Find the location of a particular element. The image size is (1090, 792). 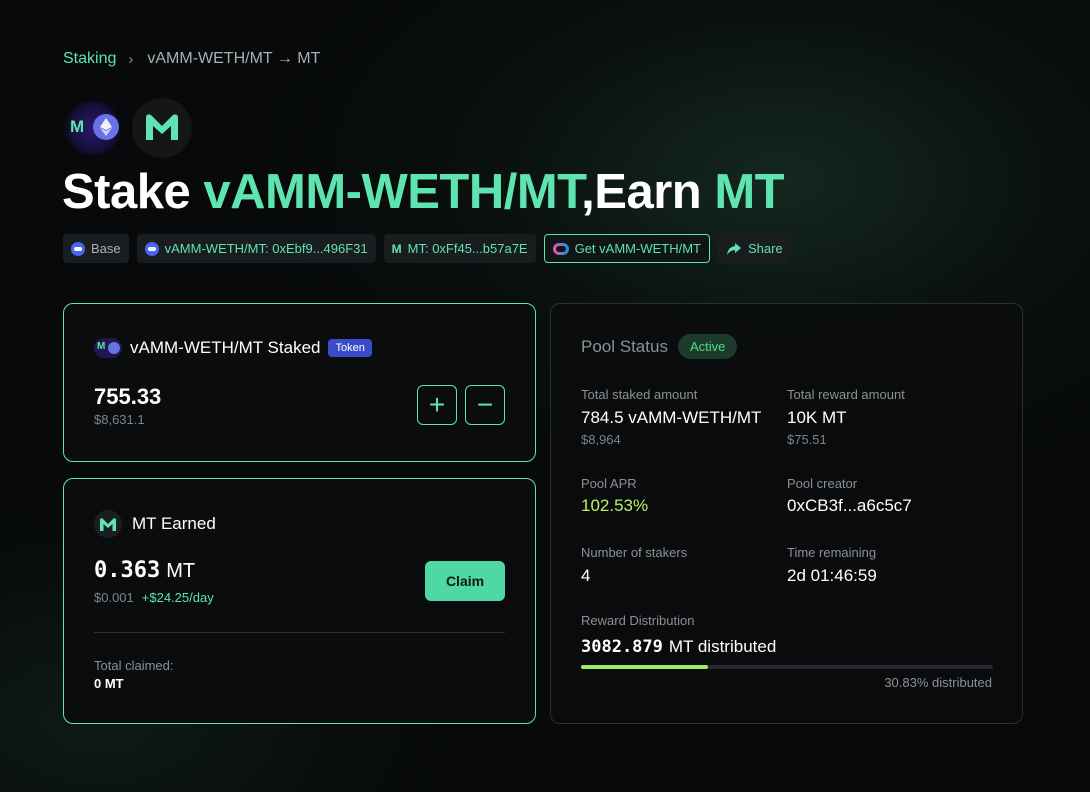

dex-icon is located at coordinates (560, 248).